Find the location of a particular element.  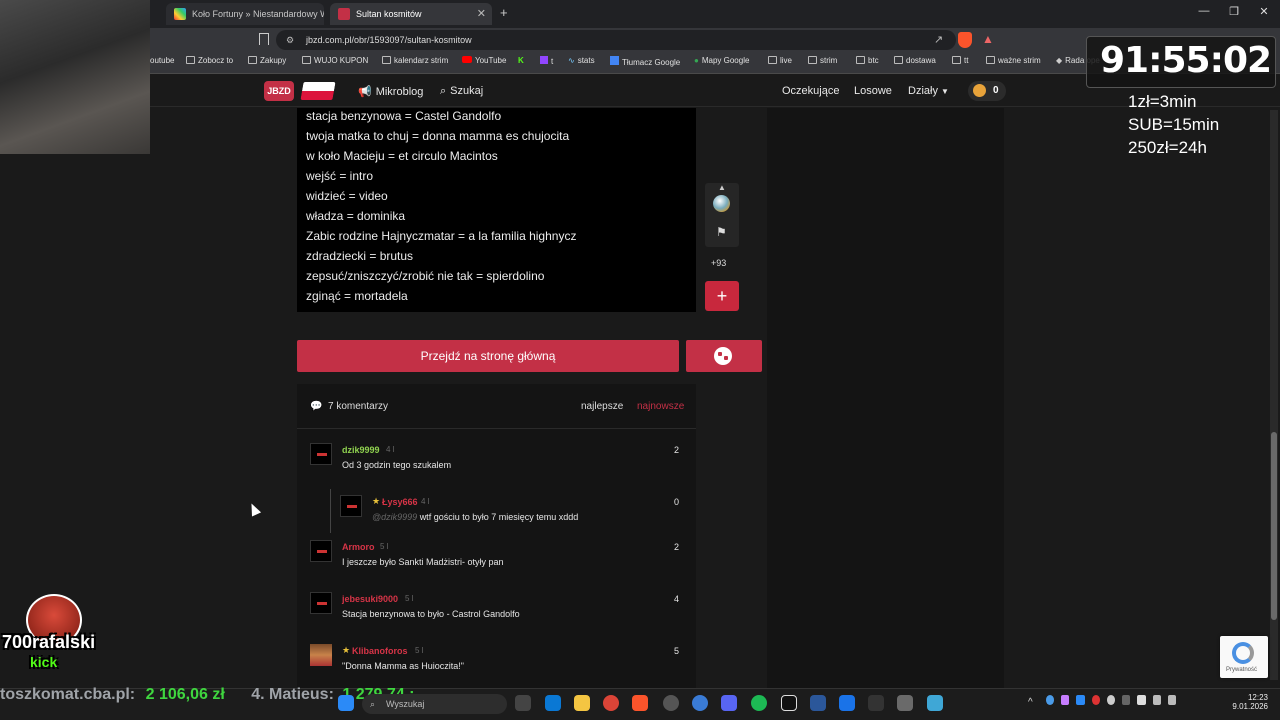

kick-bookmark: K is located at coordinates (521, 60).